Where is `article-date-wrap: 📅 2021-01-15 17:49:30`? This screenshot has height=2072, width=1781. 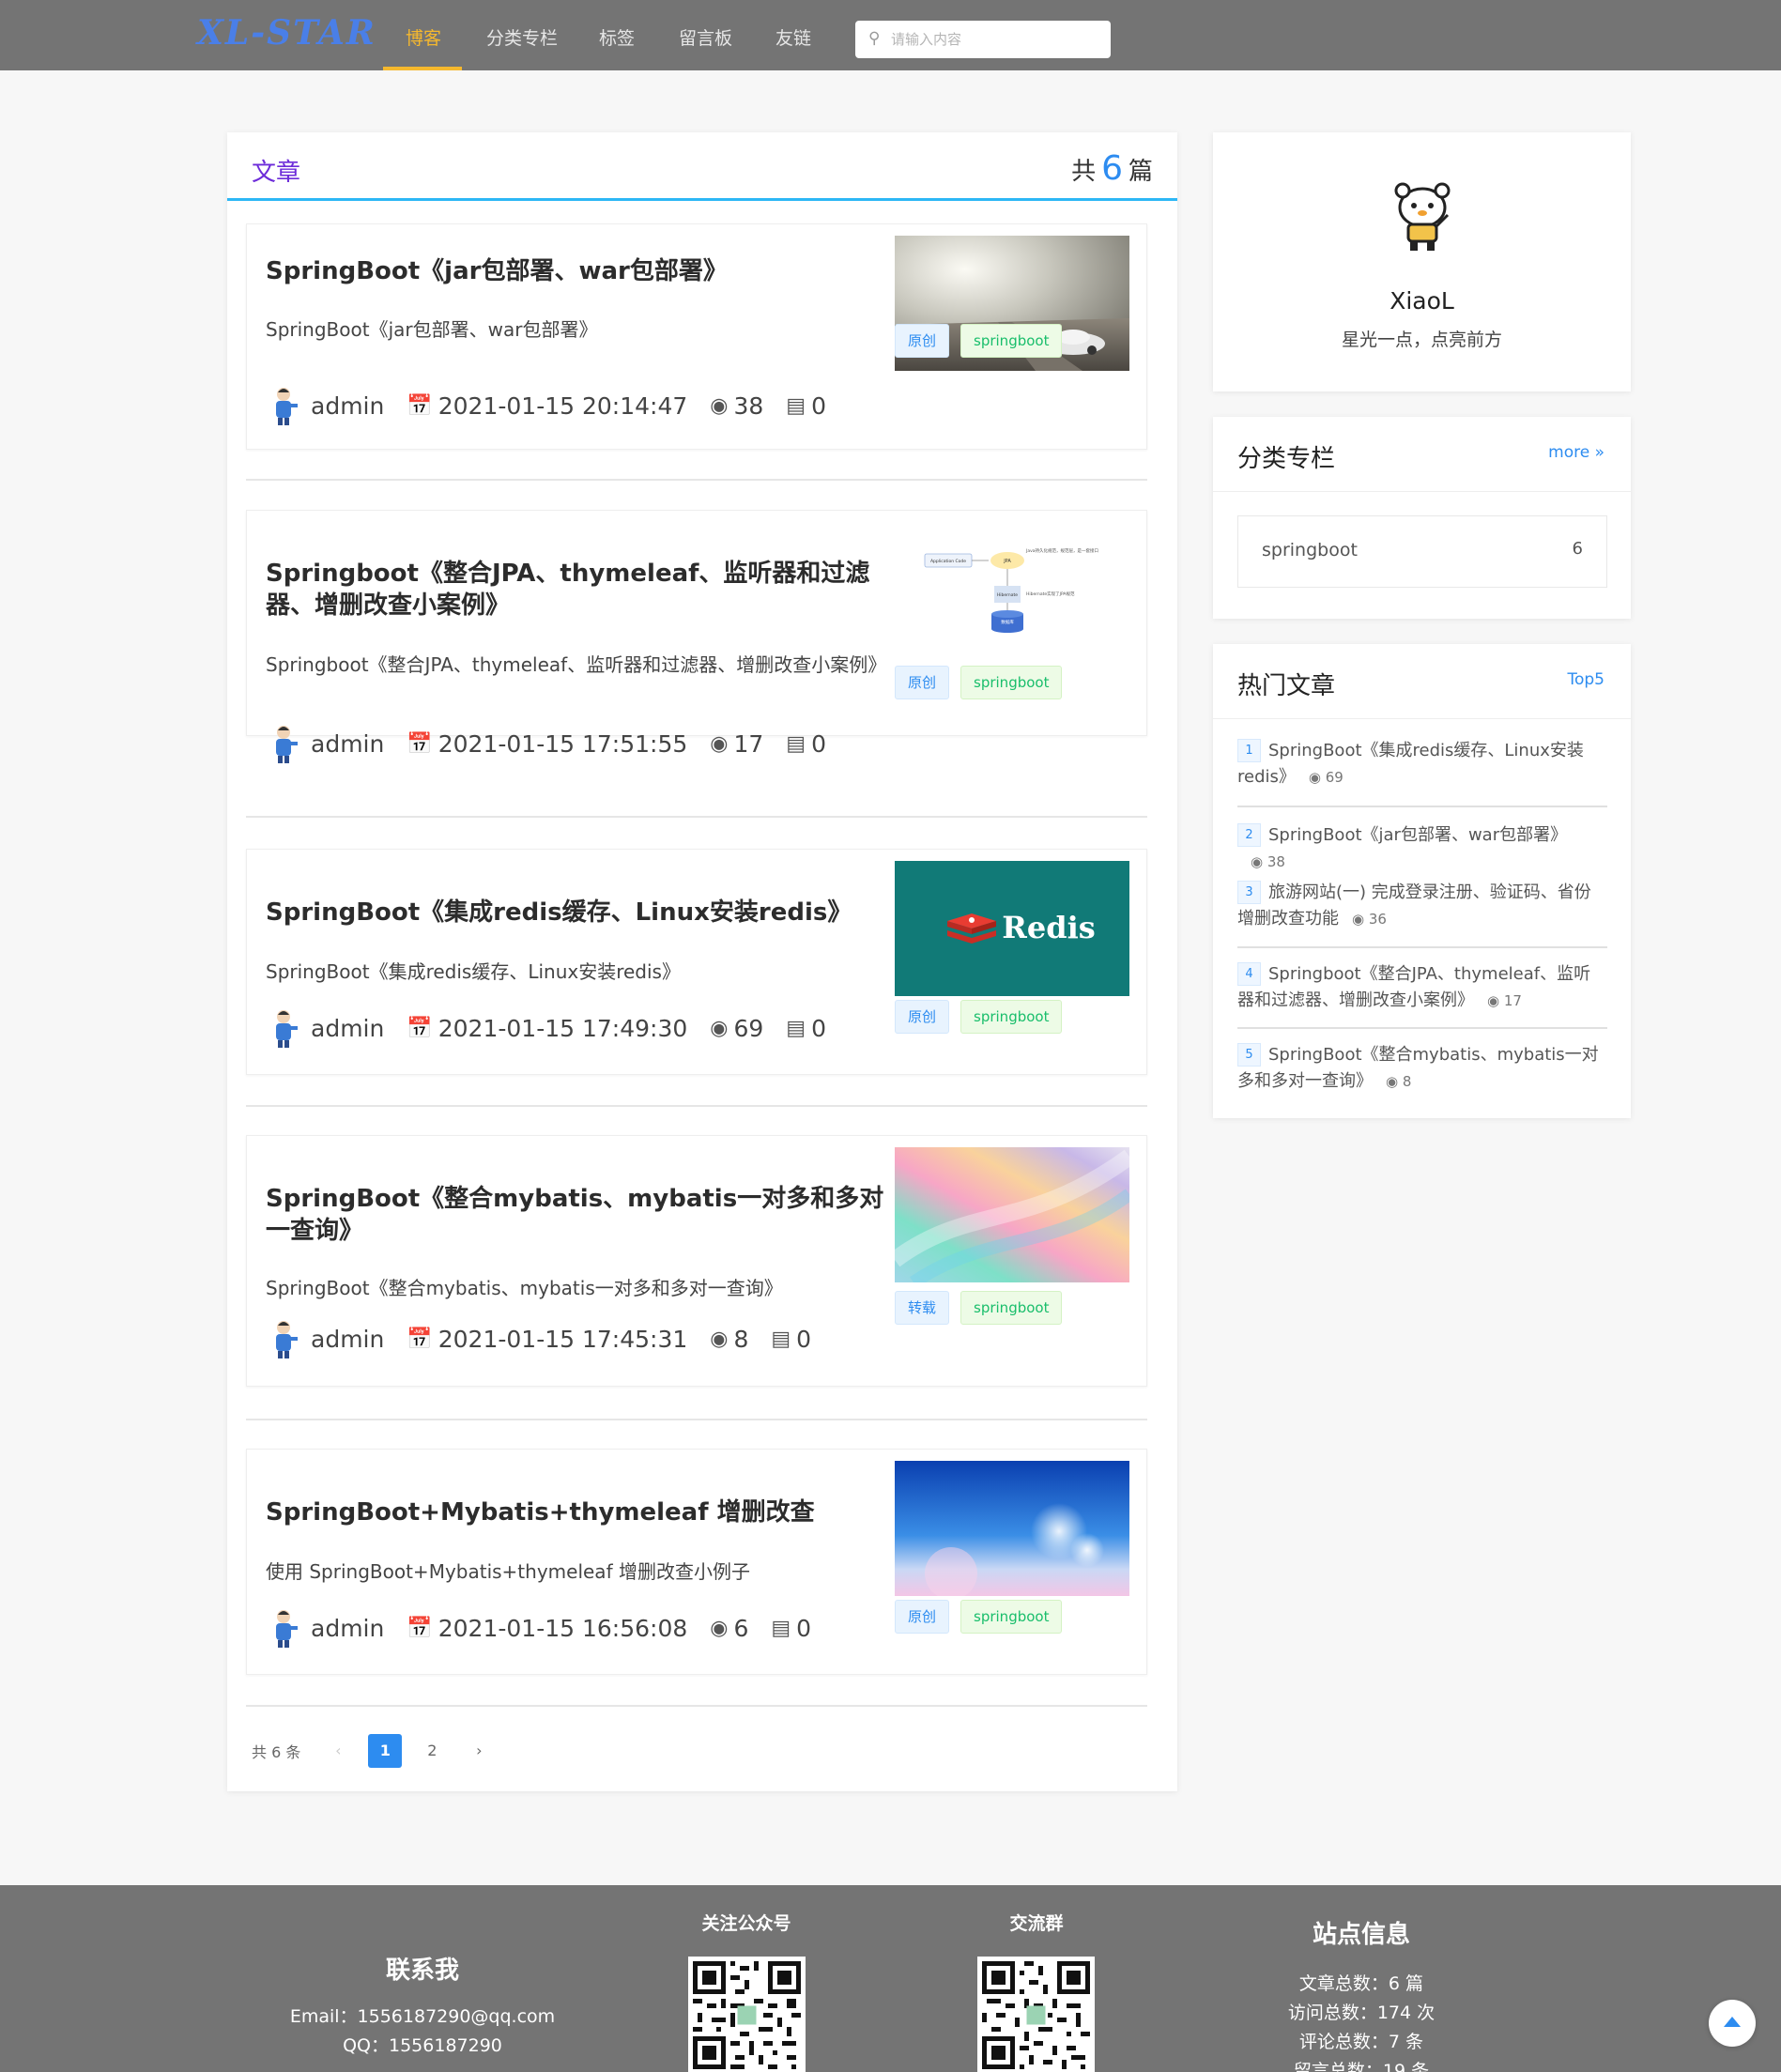 article-date-wrap: 📅 2021-01-15 17:49:30 is located at coordinates (547, 1028).